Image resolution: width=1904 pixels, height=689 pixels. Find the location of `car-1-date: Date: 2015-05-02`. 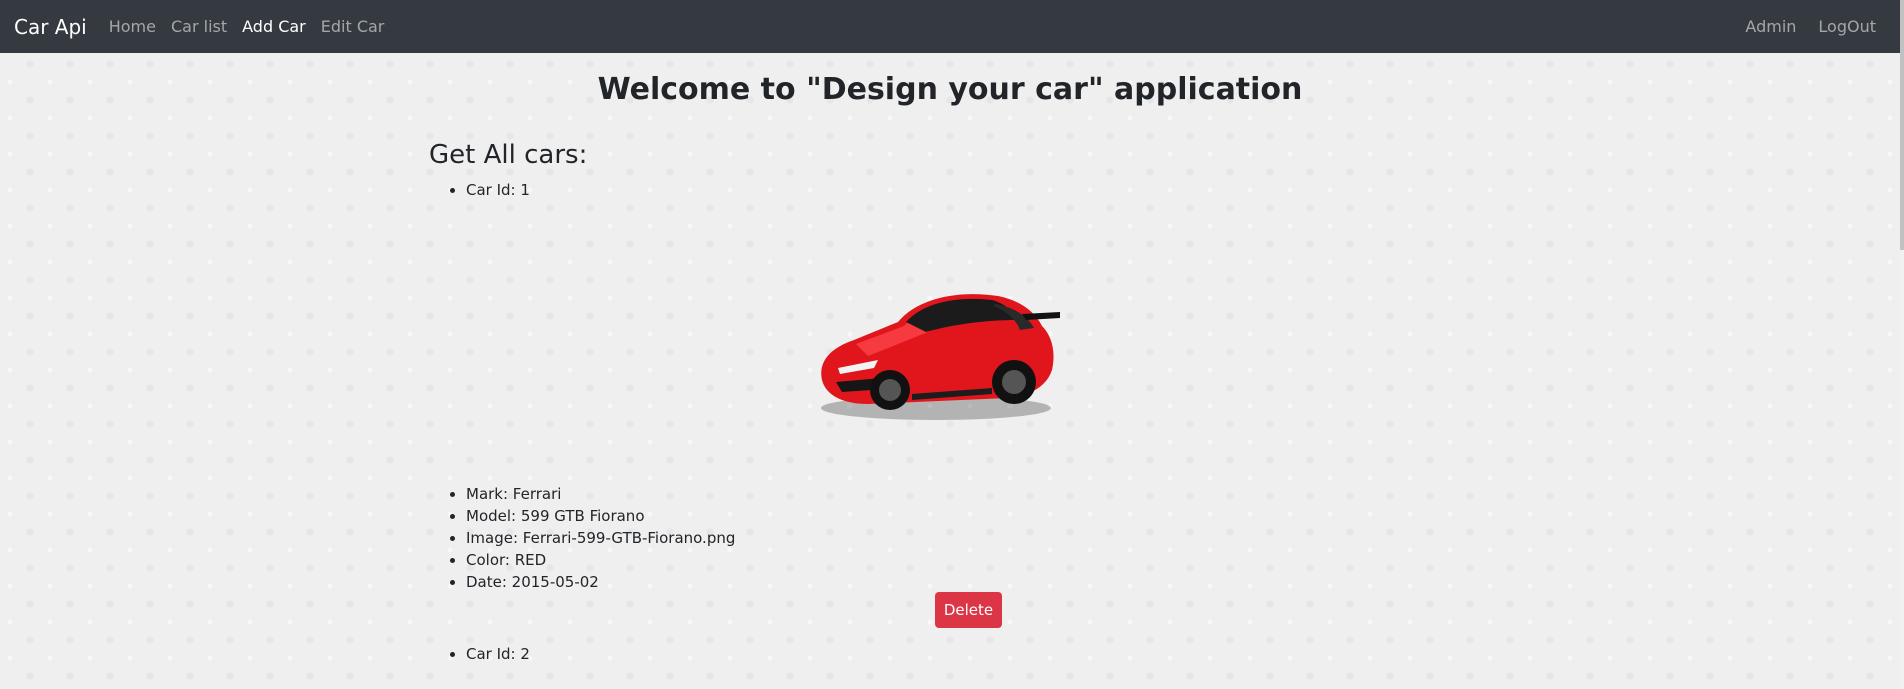

car-1-date: Date: 2015-05-02 is located at coordinates (600, 582).